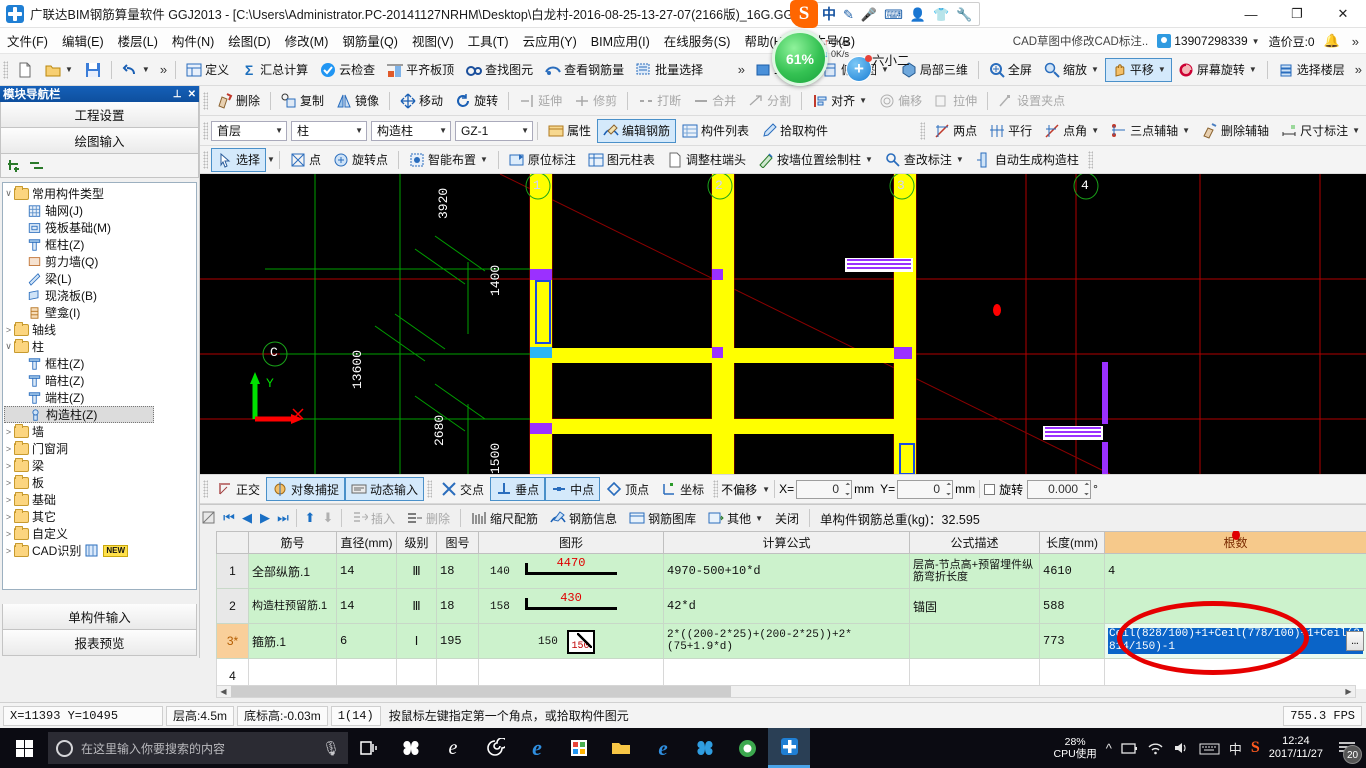 The width and height of the screenshot is (1366, 768). I want to click on scale-rebar-button: 缩尺配筋, so click(504, 518).